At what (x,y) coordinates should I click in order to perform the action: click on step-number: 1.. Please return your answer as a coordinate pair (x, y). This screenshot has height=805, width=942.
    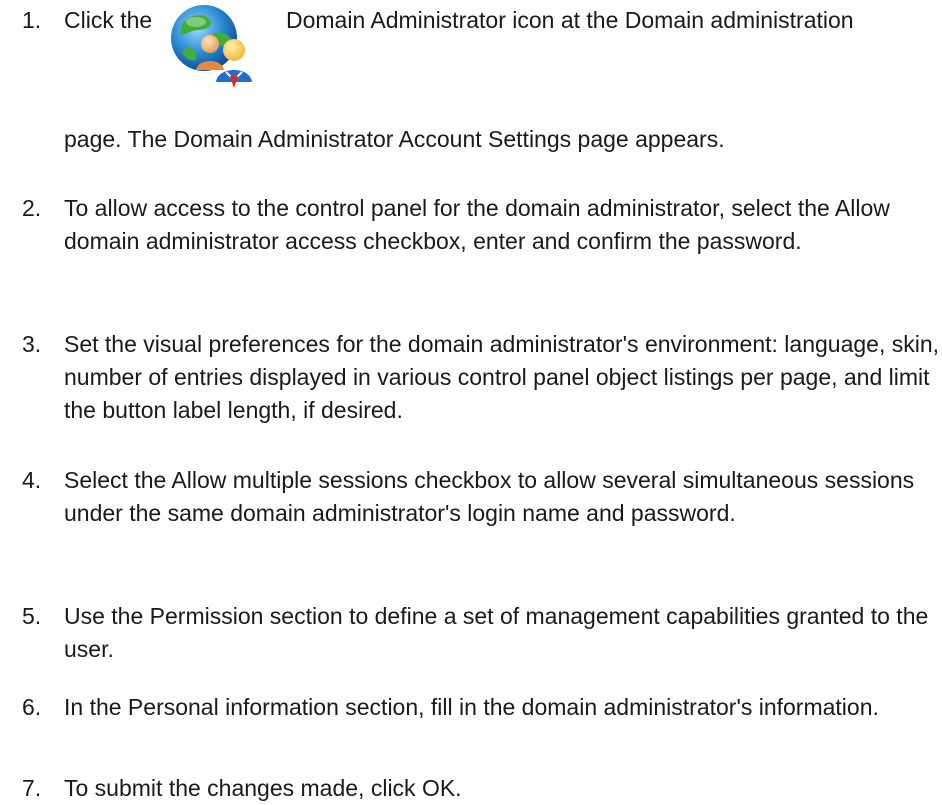
    Looking at the image, I should click on (32, 20).